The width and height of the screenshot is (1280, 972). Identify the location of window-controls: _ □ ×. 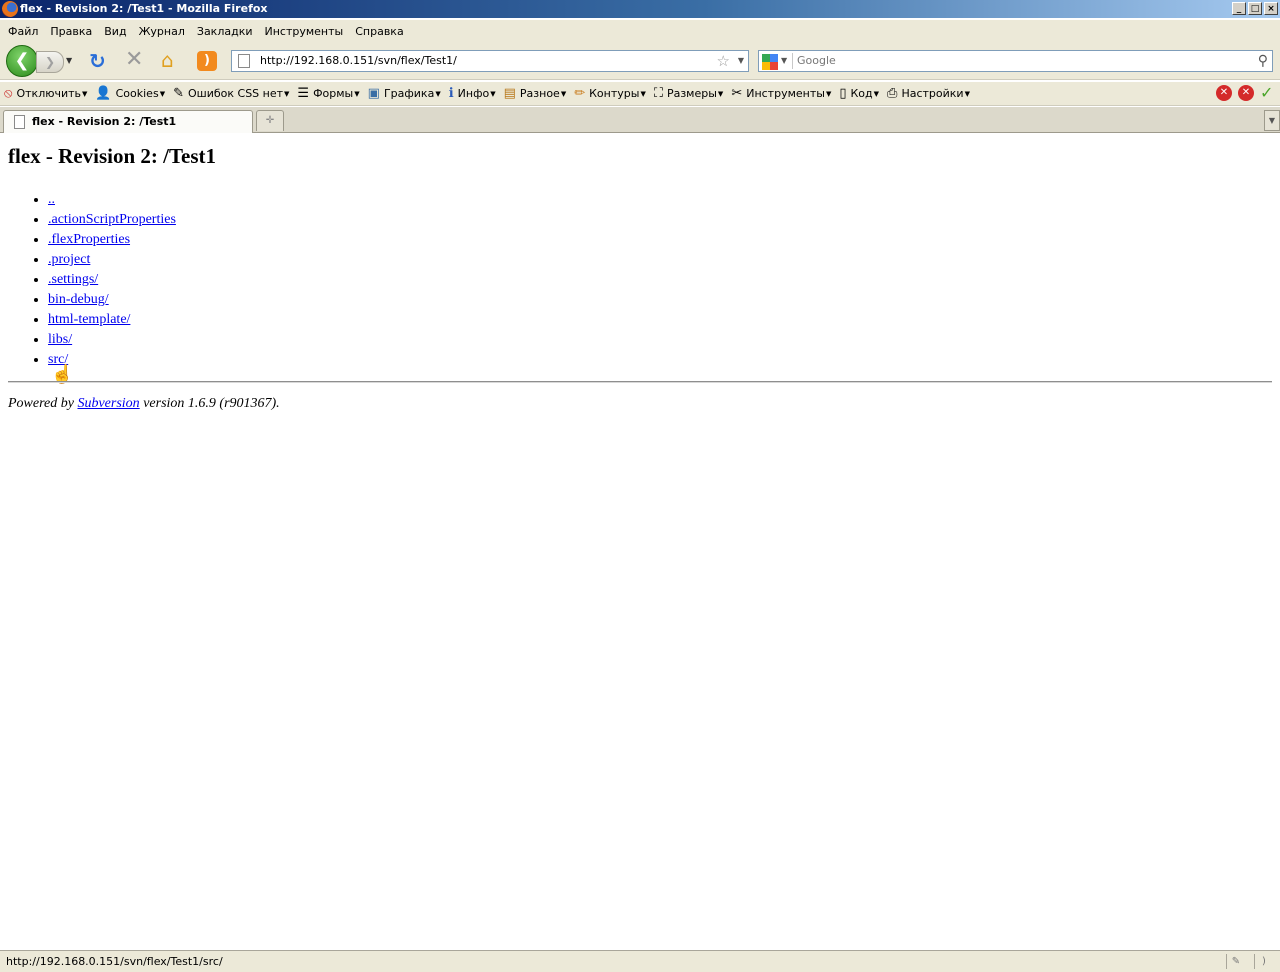
(1255, 8).